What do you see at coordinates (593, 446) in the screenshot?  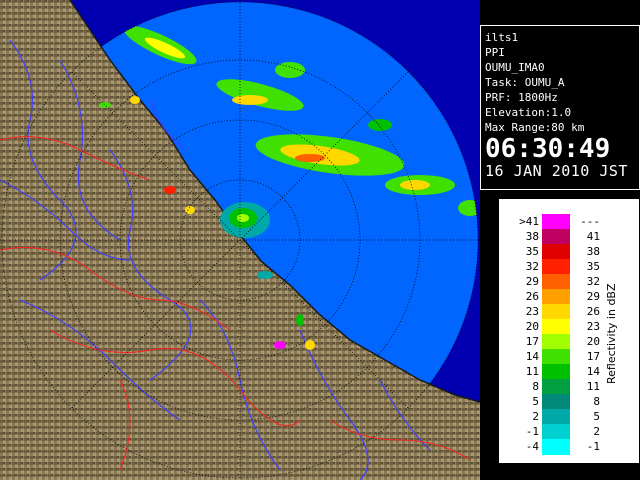 I see `legend-upper-bound: -1` at bounding box center [593, 446].